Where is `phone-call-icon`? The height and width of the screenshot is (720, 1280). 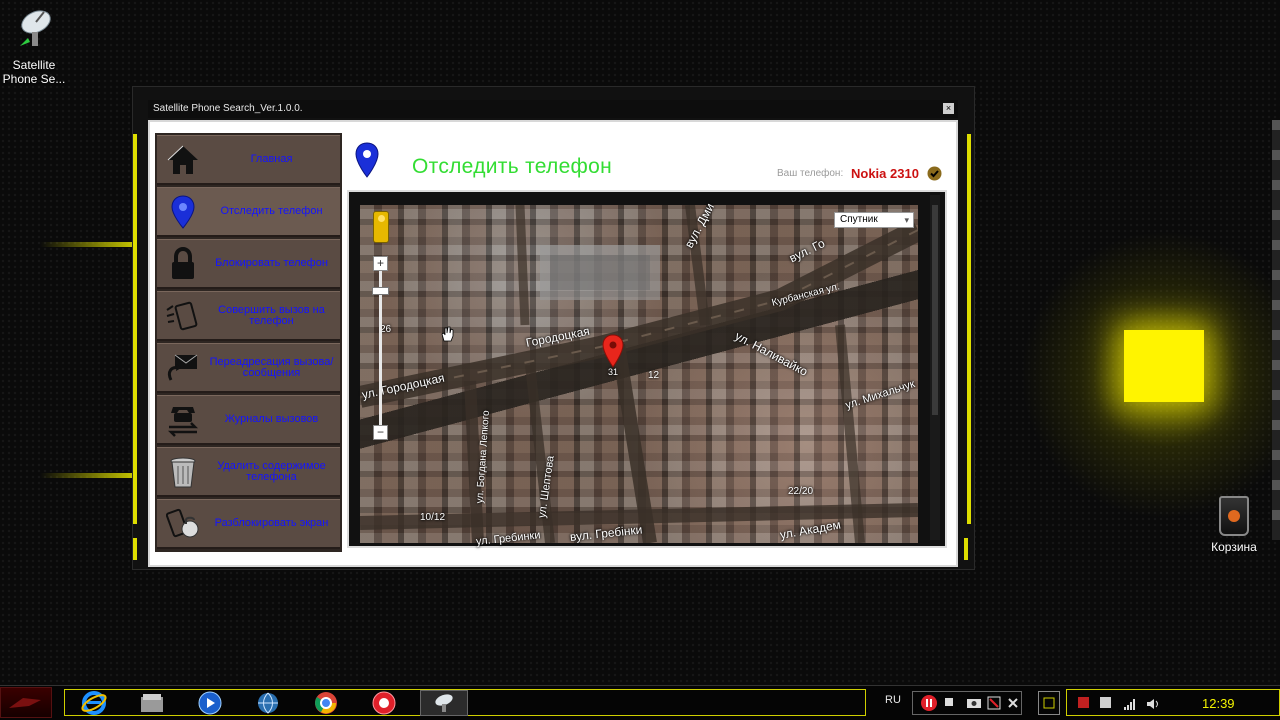 phone-call-icon is located at coordinates (183, 316).